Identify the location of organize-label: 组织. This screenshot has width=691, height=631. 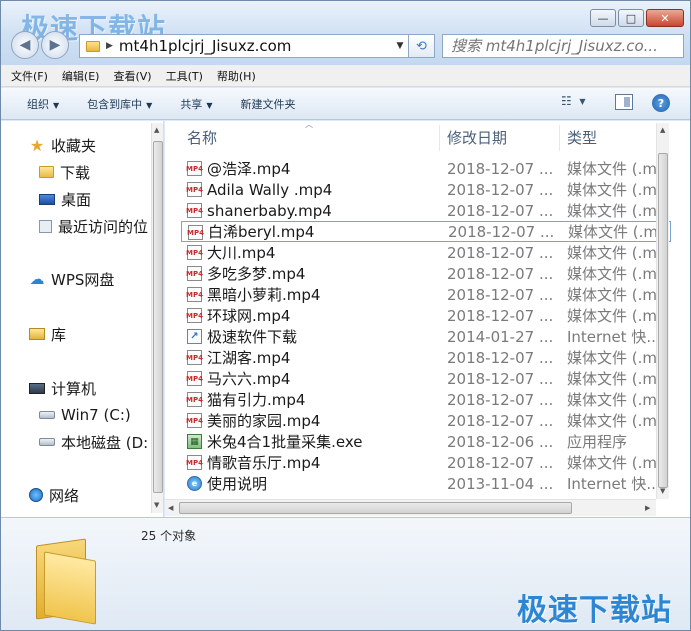
(38, 104).